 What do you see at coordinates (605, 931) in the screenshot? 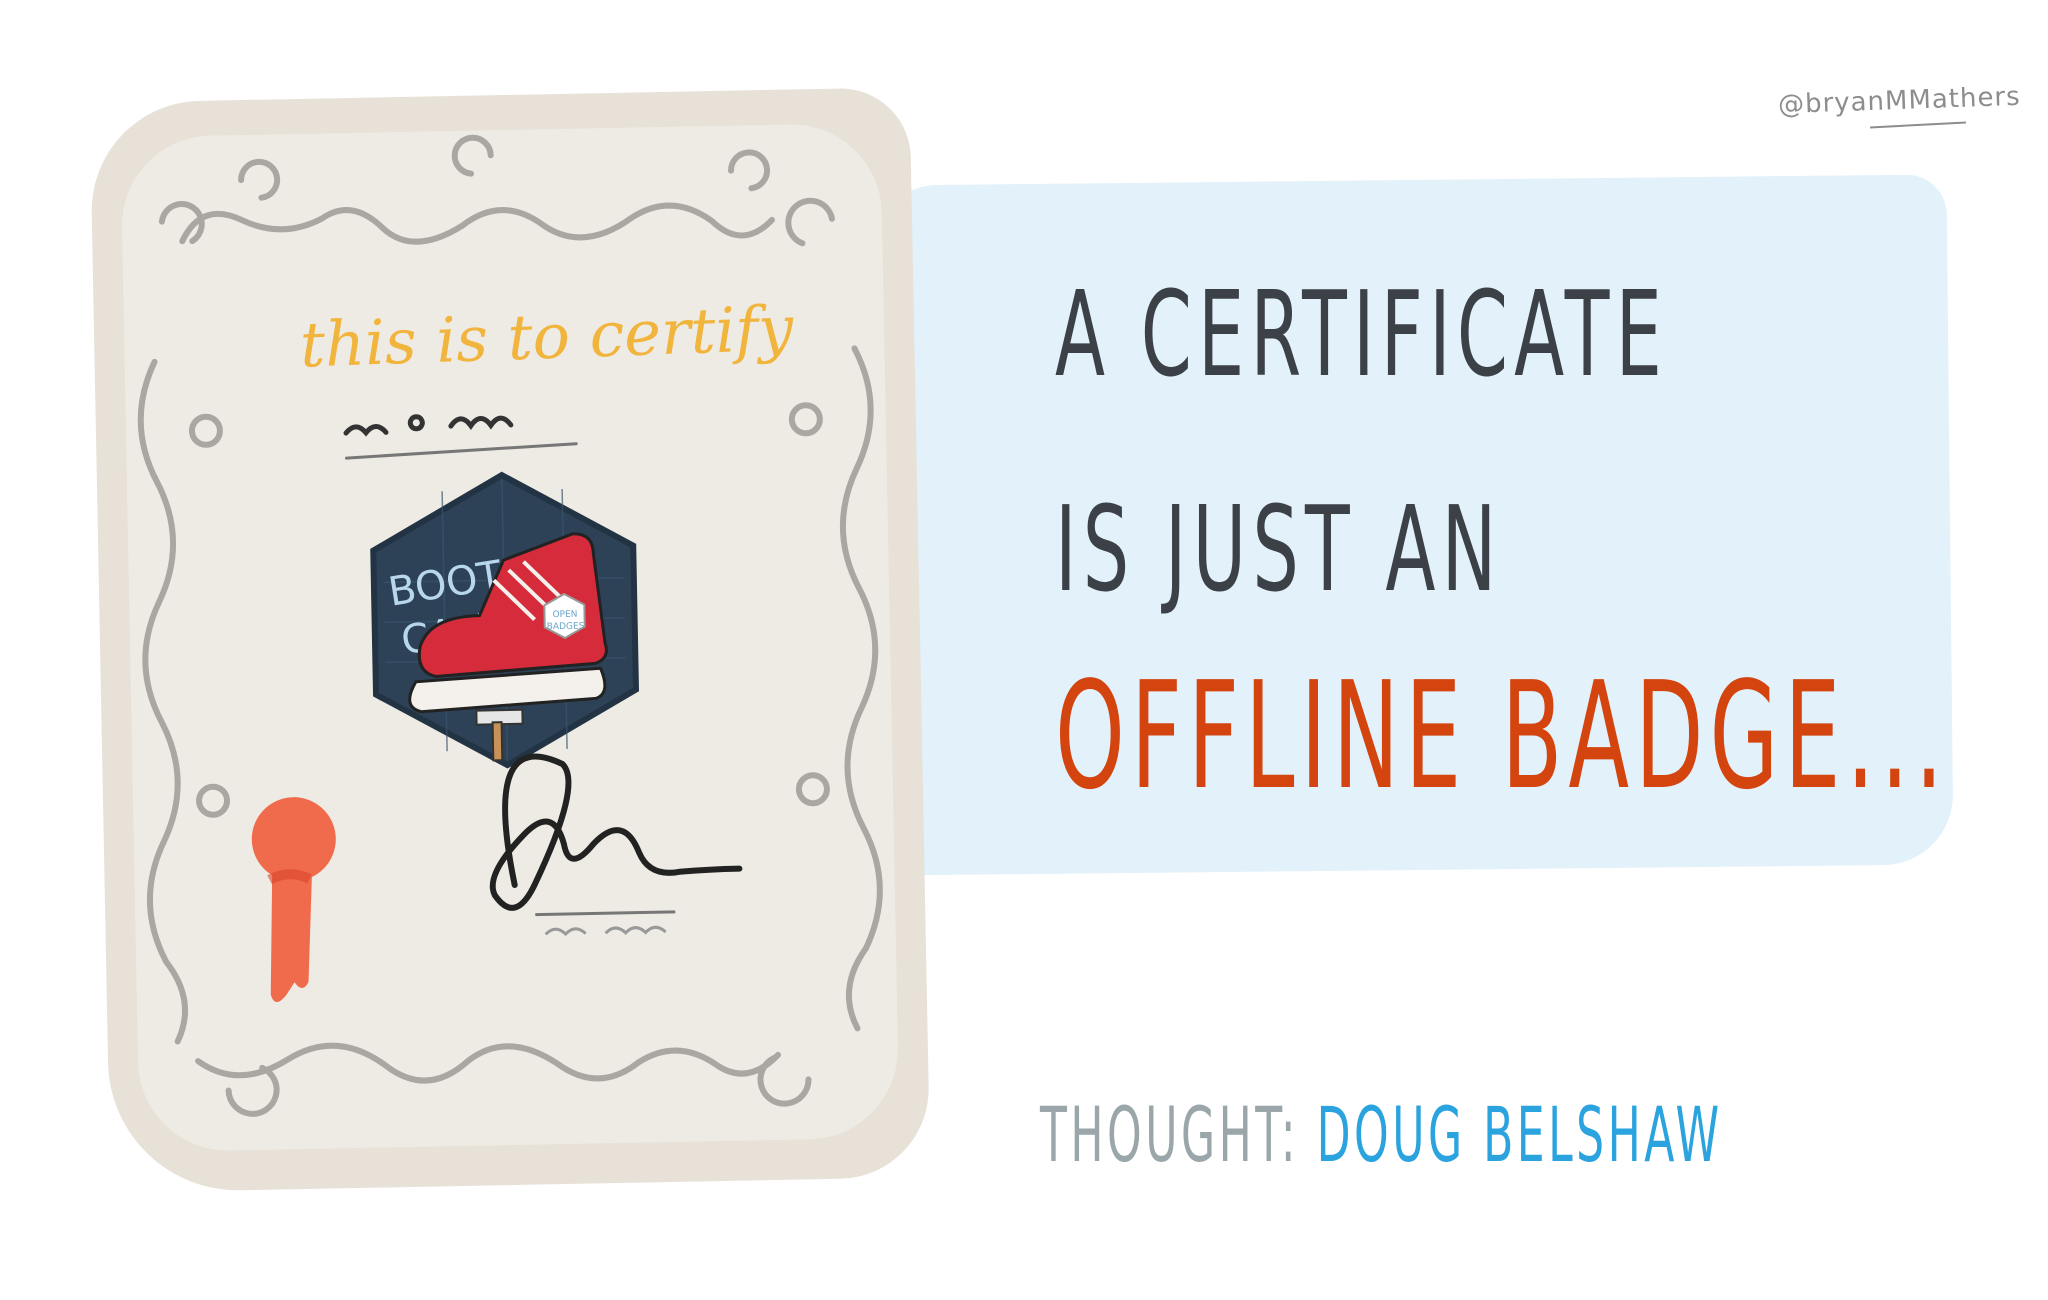
I see `signature-printed-name` at bounding box center [605, 931].